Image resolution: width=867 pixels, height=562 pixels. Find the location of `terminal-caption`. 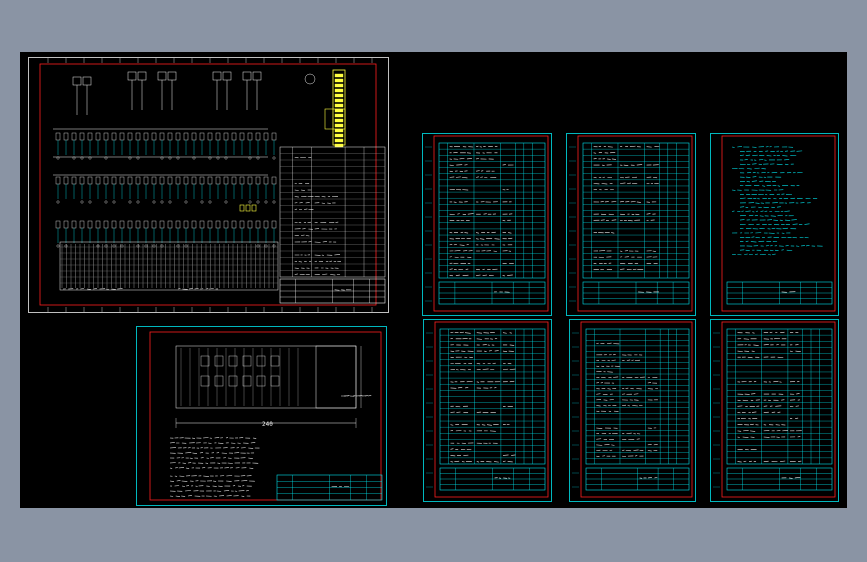

terminal-caption is located at coordinates (191, 289).